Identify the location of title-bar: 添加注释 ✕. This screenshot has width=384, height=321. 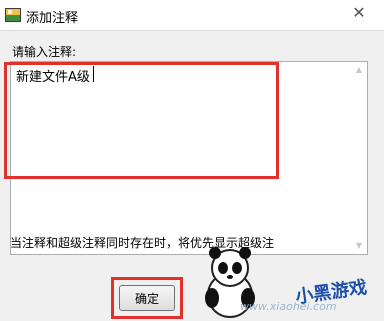
(192, 15).